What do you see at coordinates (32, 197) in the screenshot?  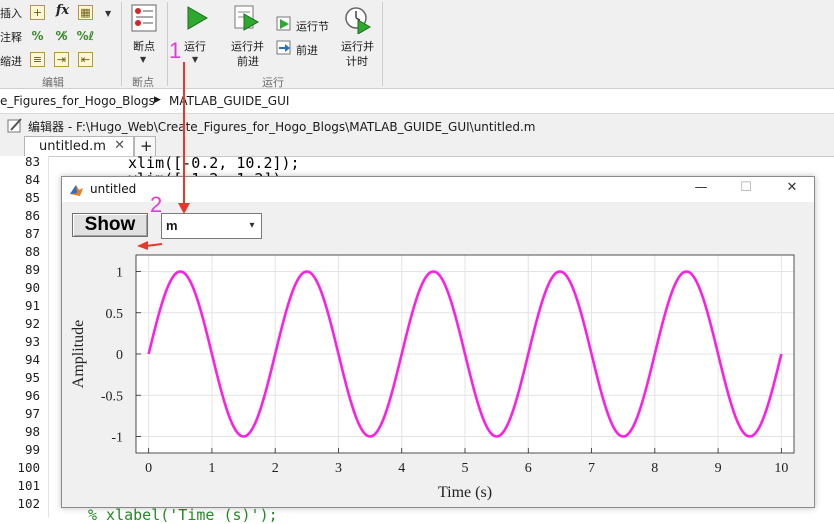 I see `line-number: 85` at bounding box center [32, 197].